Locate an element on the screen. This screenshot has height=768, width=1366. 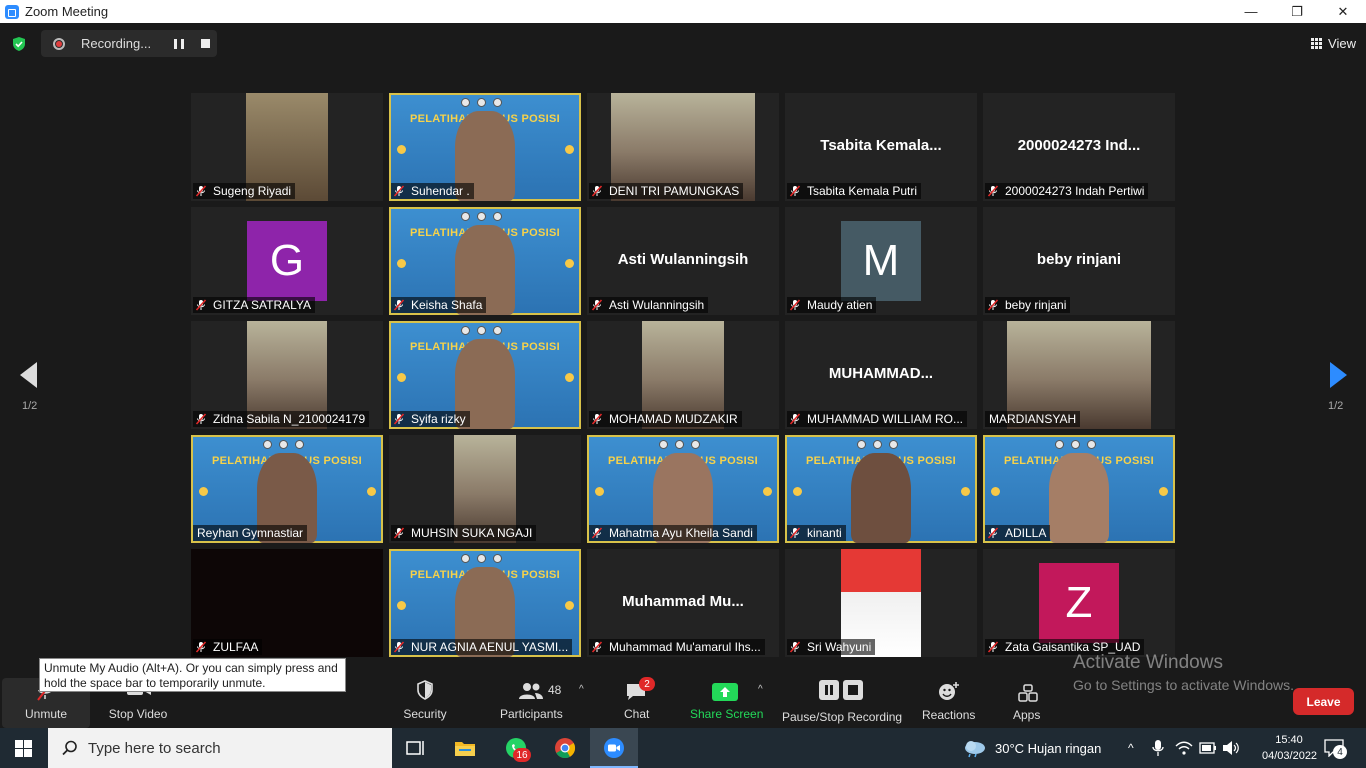
participant-name: ADILLA is located at coordinates (1026, 533).